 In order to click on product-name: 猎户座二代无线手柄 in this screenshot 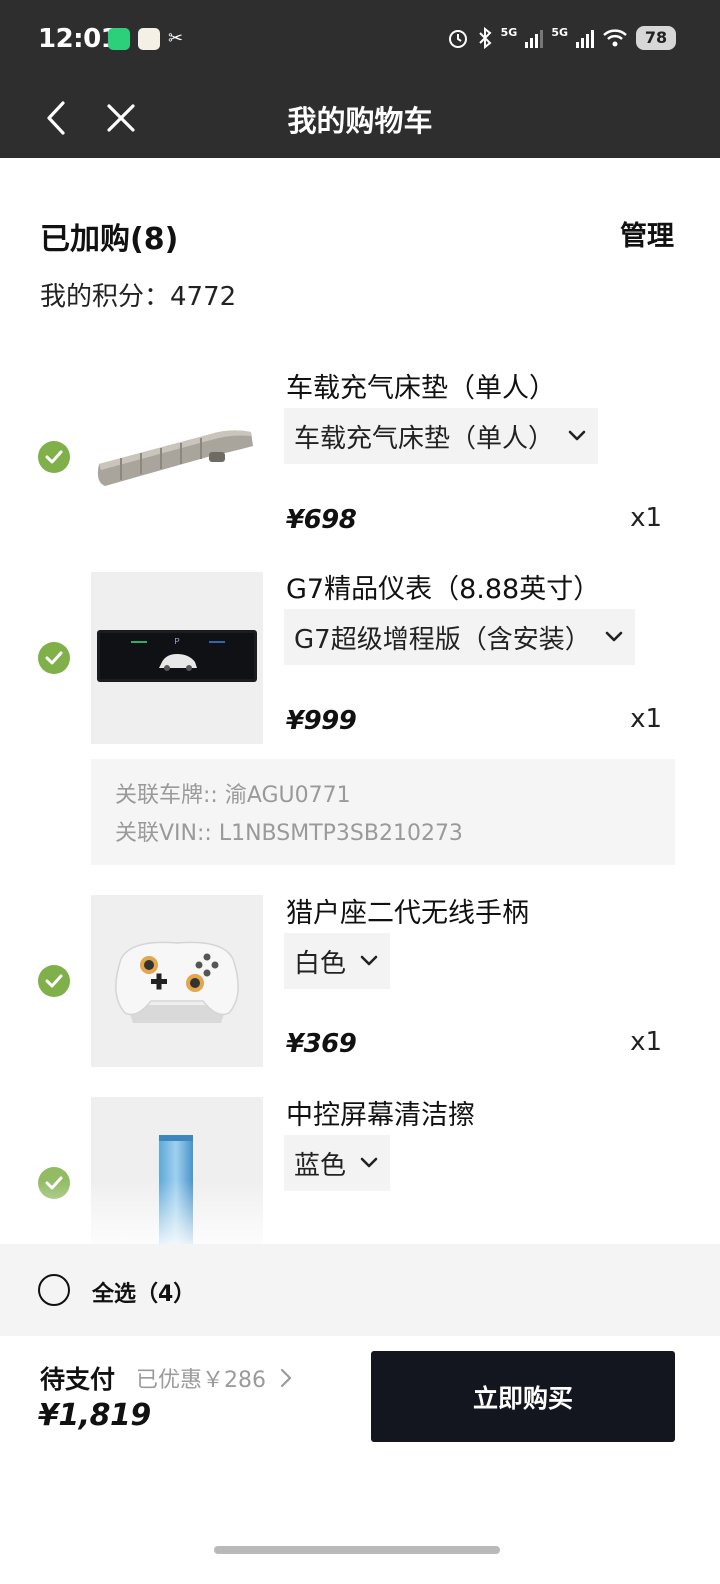, I will do `click(407, 910)`.